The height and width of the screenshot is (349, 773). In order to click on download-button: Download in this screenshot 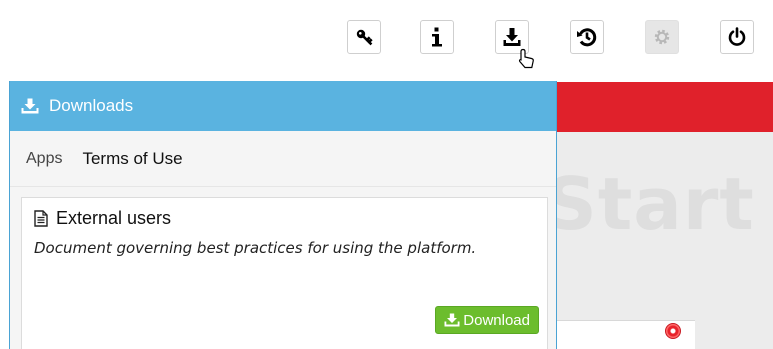, I will do `click(487, 320)`.